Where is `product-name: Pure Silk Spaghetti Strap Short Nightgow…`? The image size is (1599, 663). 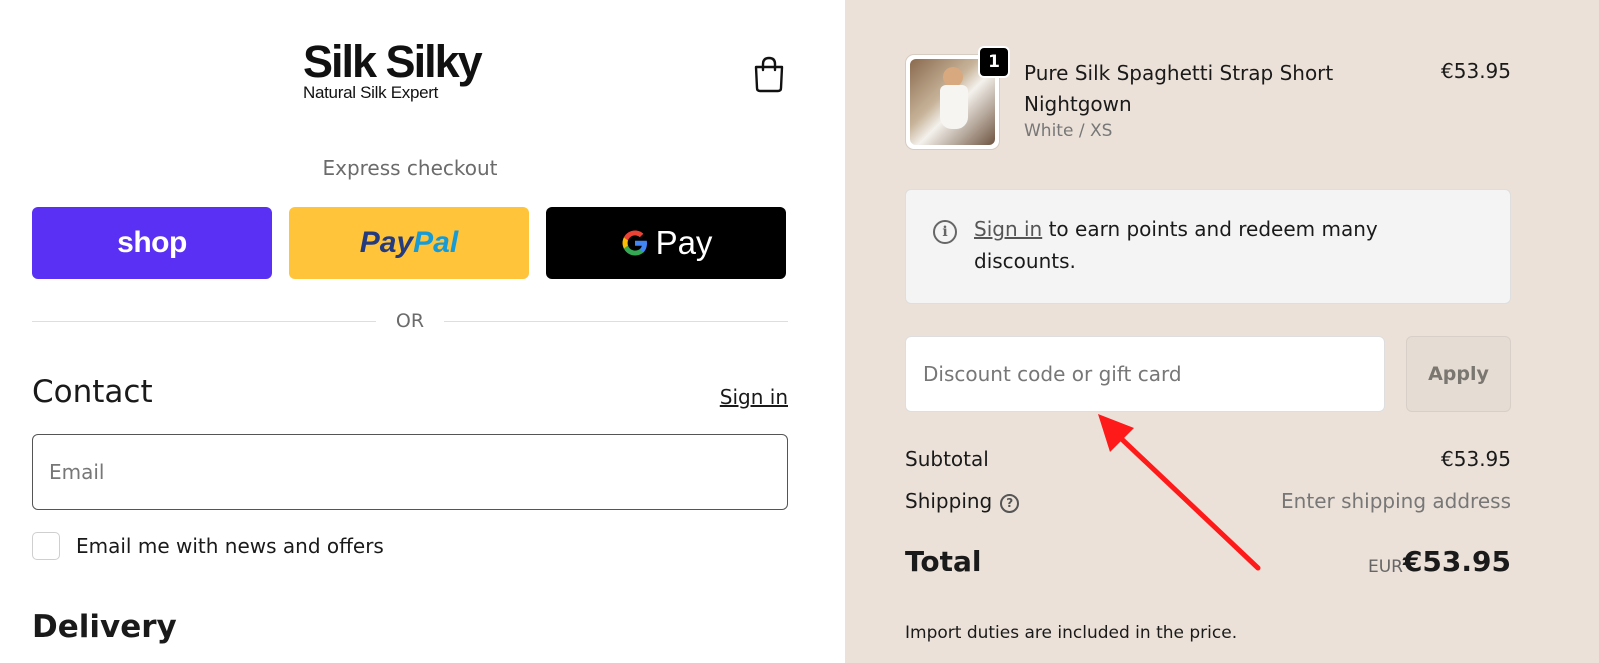
product-name: Pure Silk Spaghetti Strap Short Nightgow… is located at coordinates (1179, 88).